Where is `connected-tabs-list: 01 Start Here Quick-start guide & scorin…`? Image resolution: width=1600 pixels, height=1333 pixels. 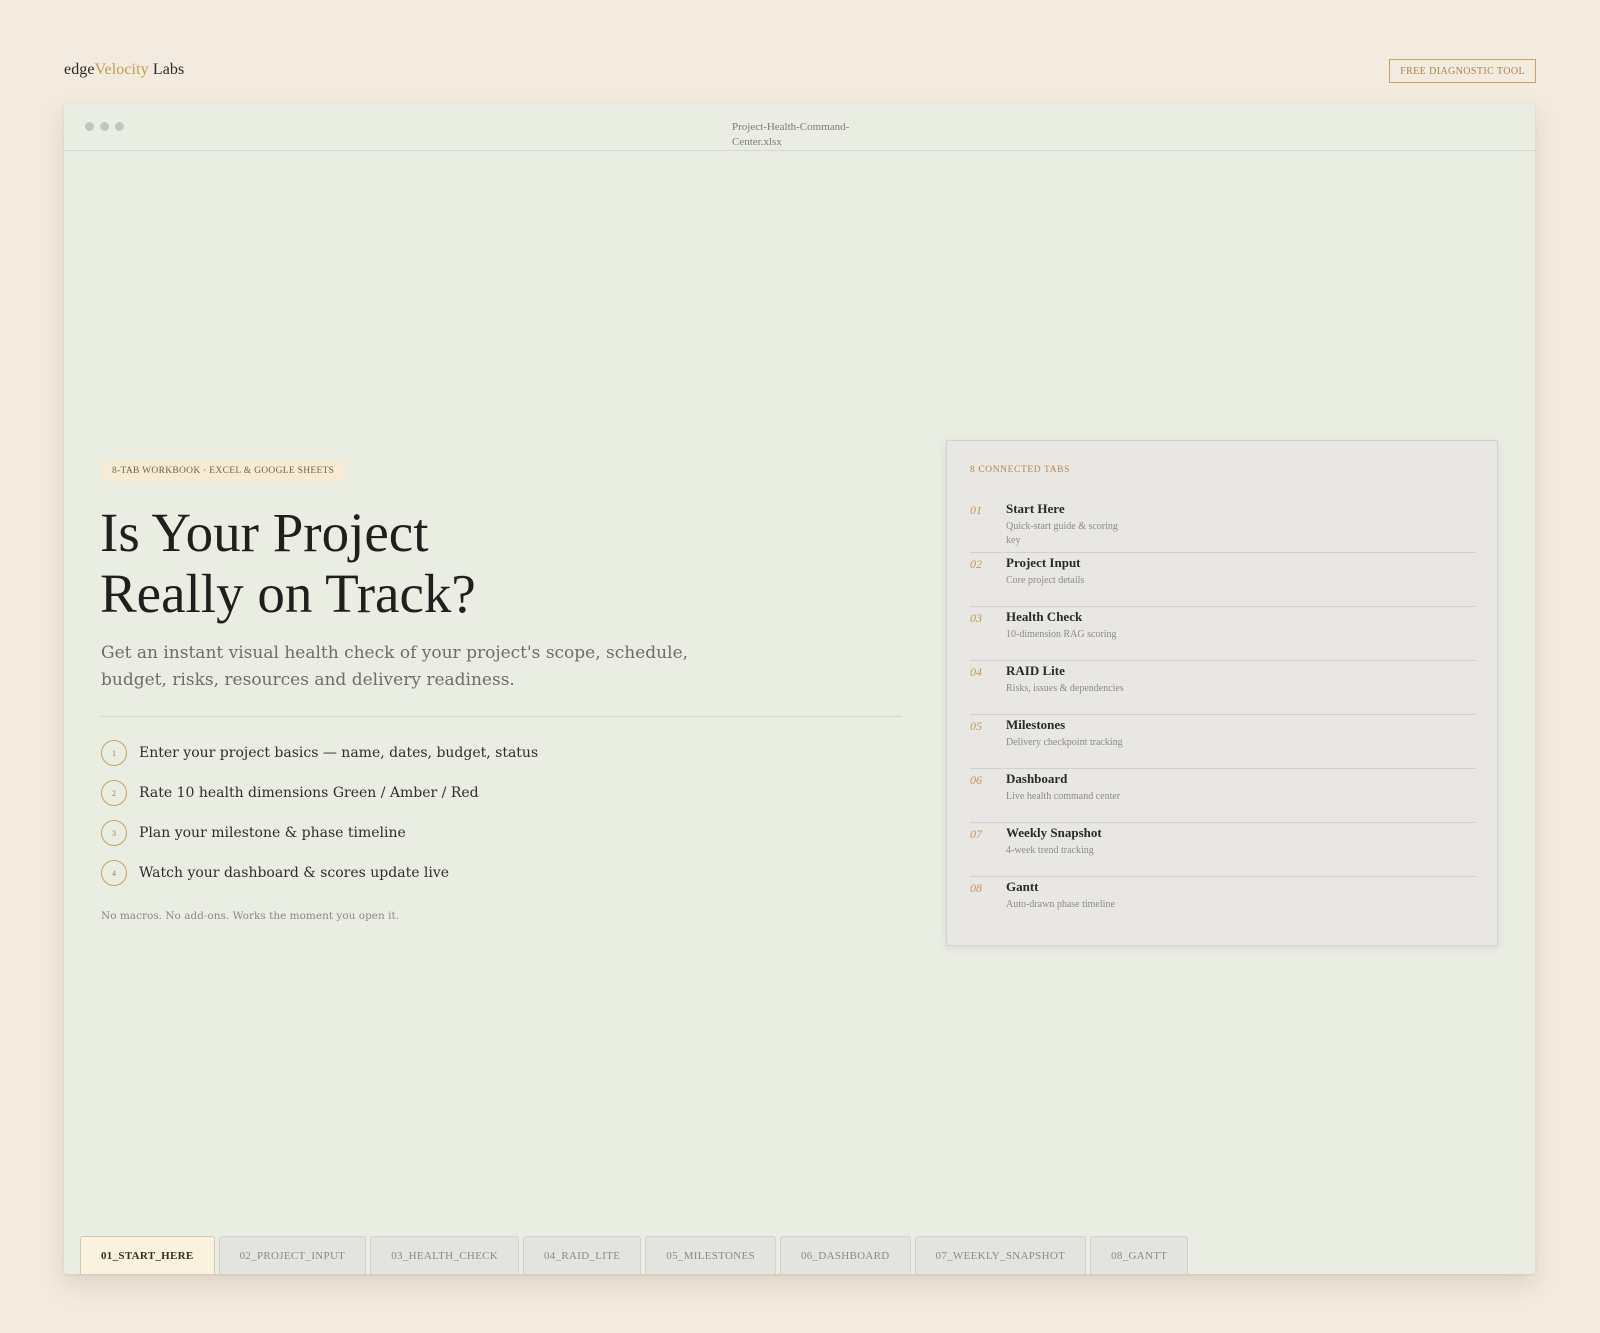 connected-tabs-list: 01 Start Here Quick-start guide & scorin… is located at coordinates (1223, 715).